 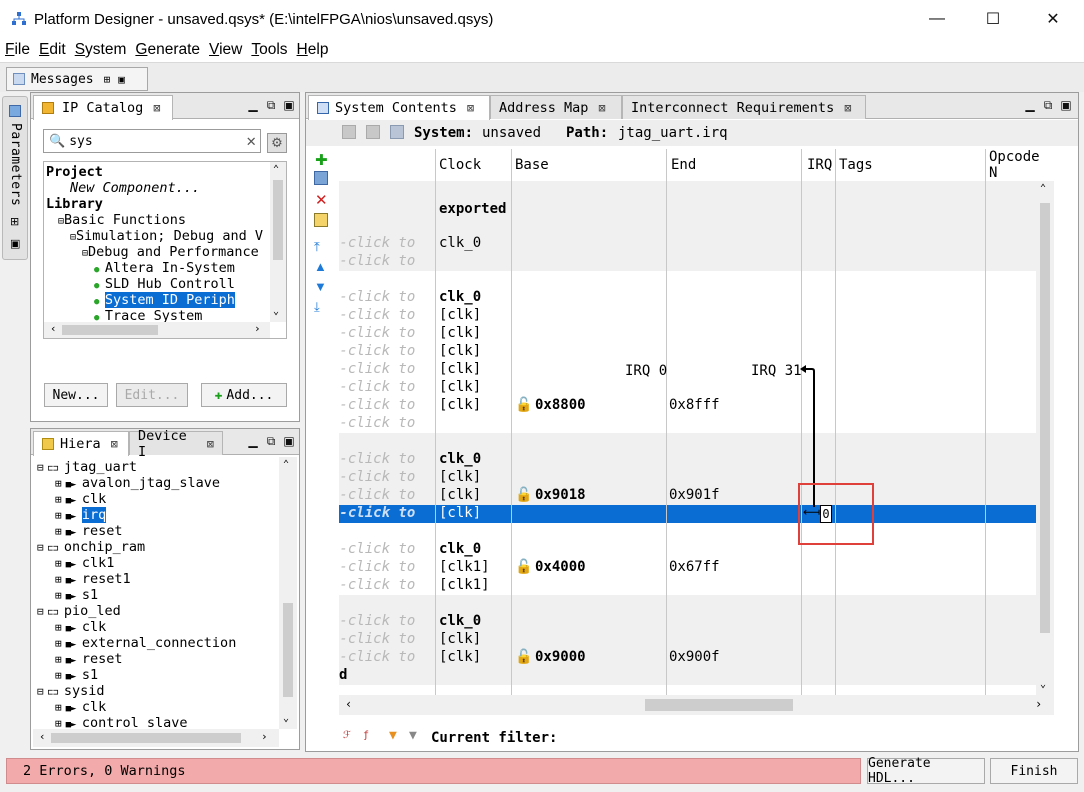 I want to click on clear-search-icon: ✕, so click(x=251, y=140).